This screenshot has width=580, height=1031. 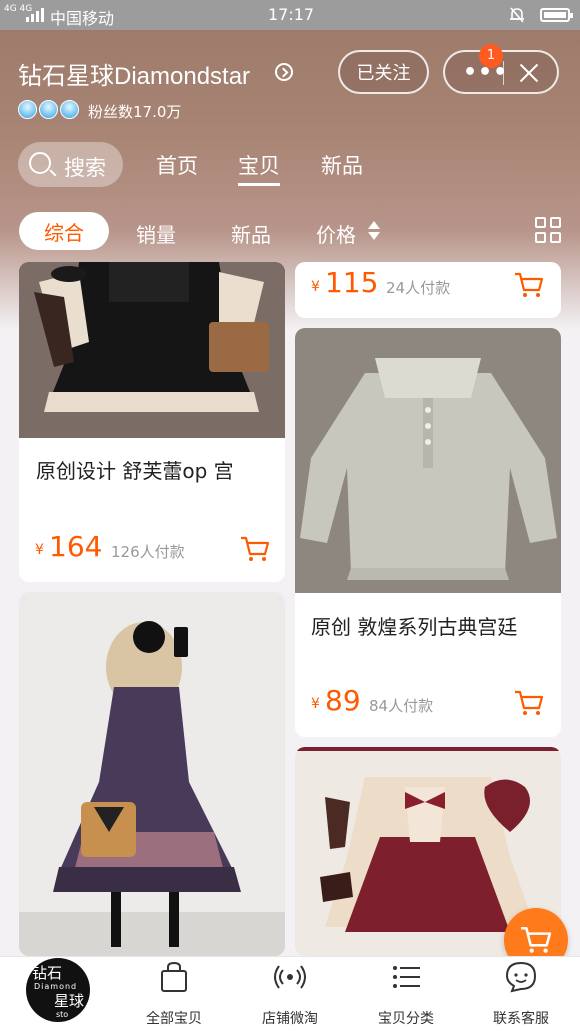 What do you see at coordinates (418, 288) in the screenshot?
I see `sold-count: 24人付款` at bounding box center [418, 288].